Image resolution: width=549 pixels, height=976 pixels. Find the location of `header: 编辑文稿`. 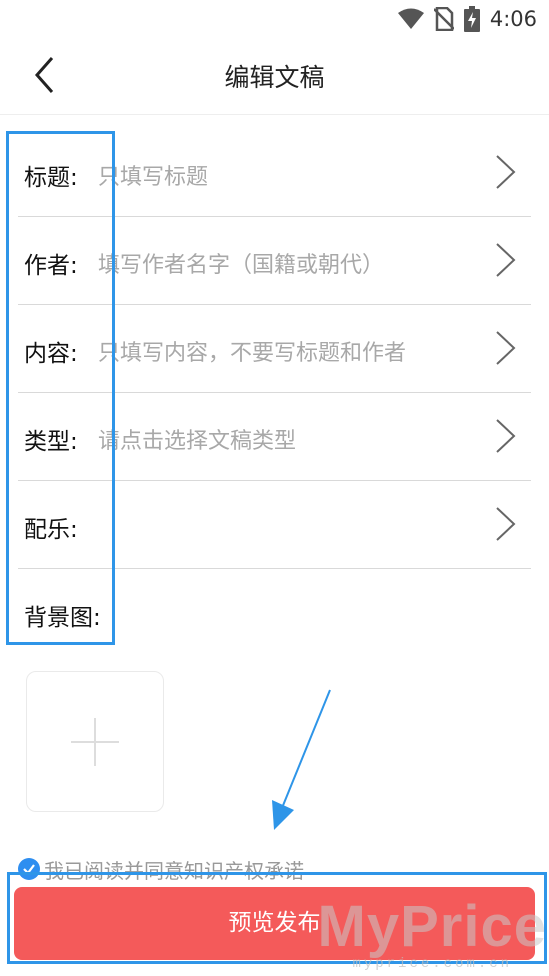

header: 编辑文稿 is located at coordinates (274, 76).